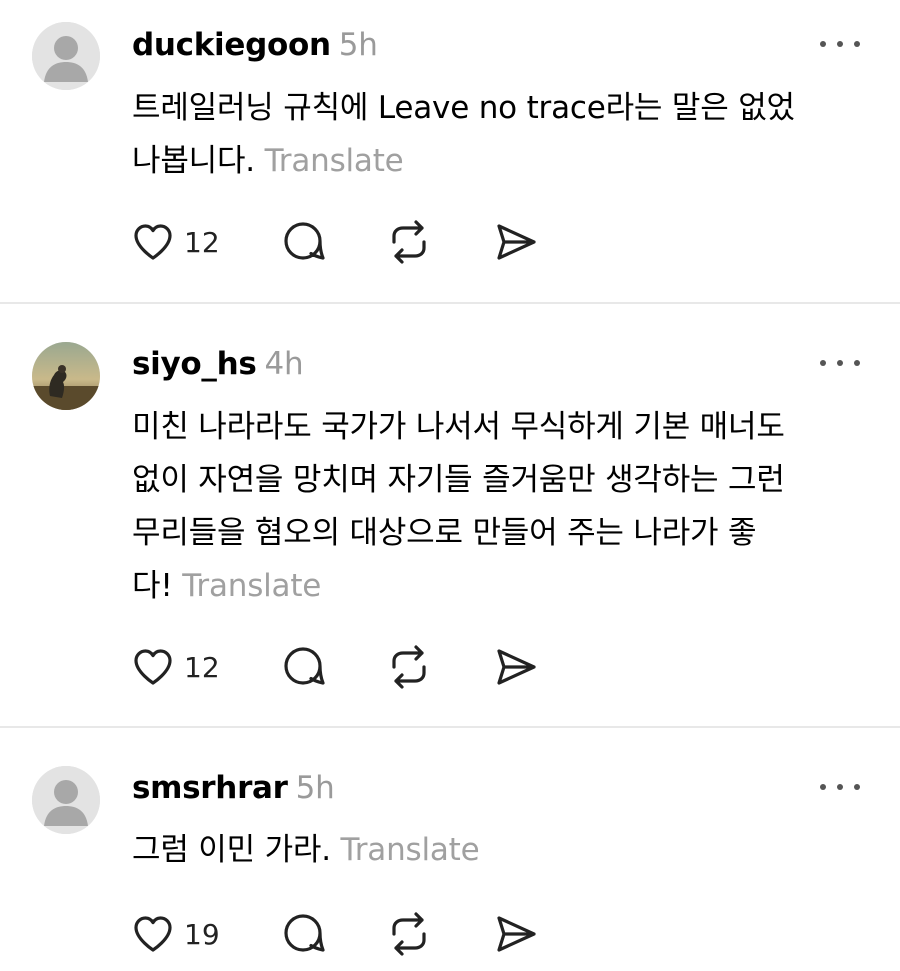  Describe the element at coordinates (231, 850) in the screenshot. I see `comment-line-text: 그럼 이민 가라.` at that location.